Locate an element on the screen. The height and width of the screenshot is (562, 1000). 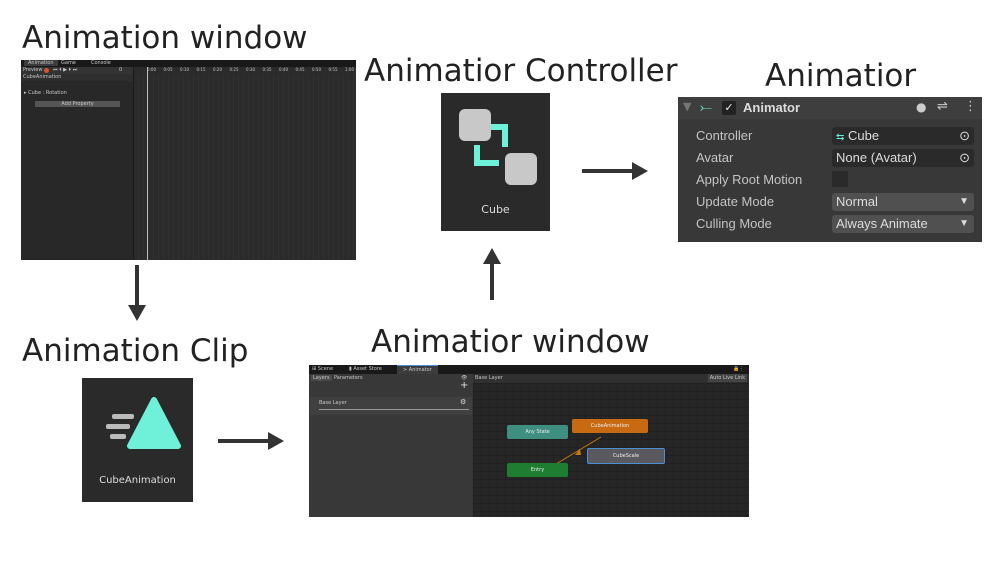
label-controller: Controller is located at coordinates (724, 135).